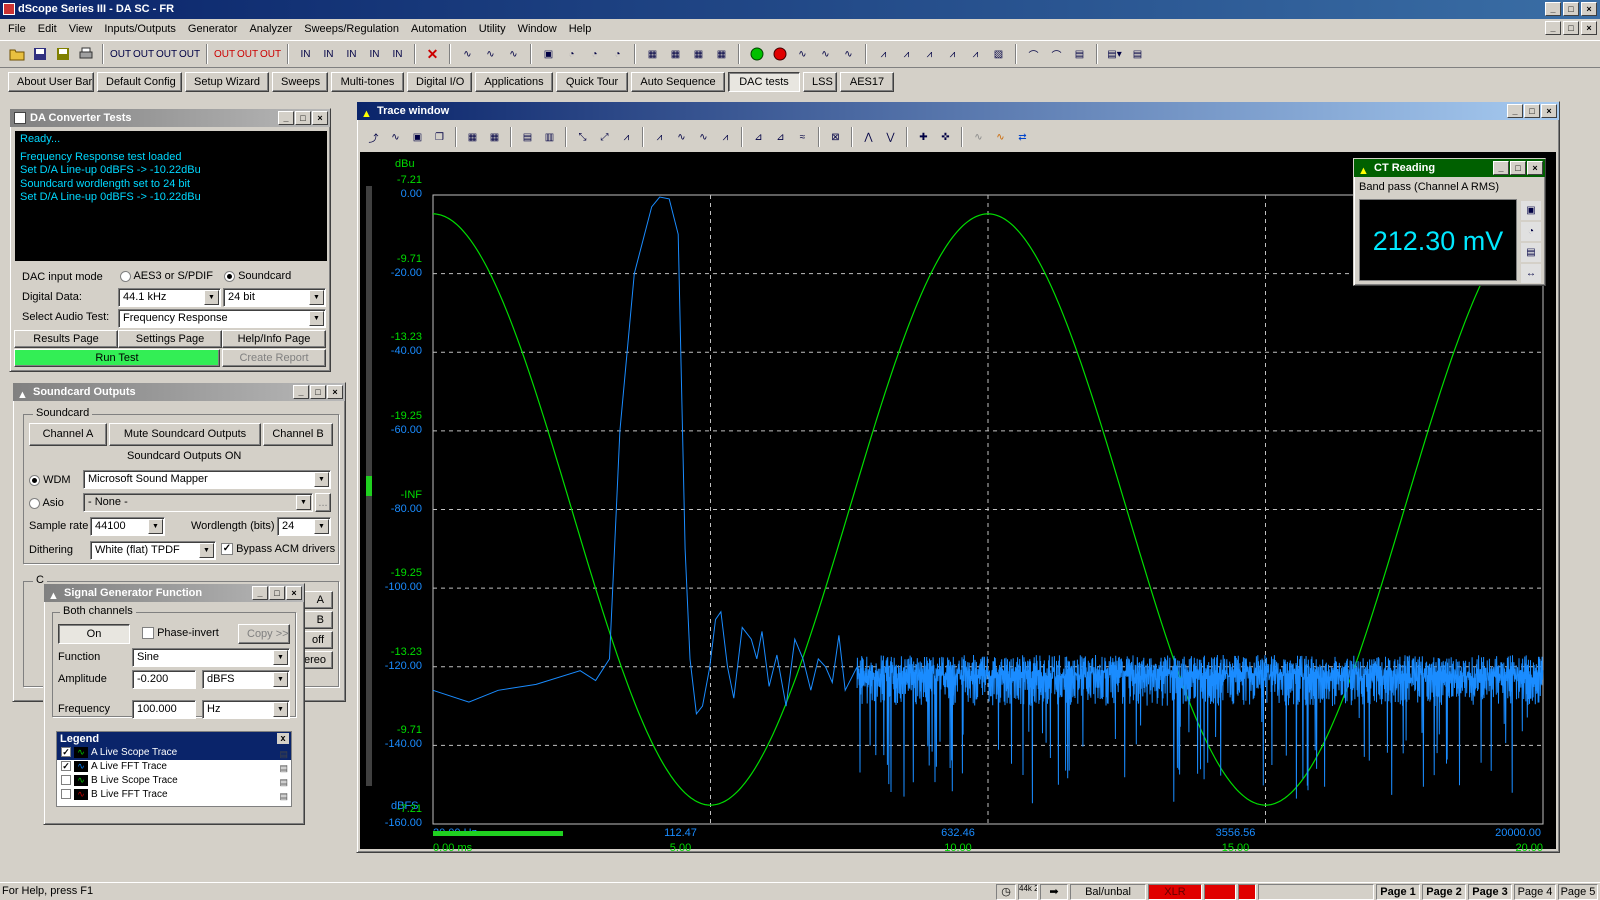 The image size is (1600, 900). What do you see at coordinates (62, 54) in the screenshot?
I see `save-config-icon` at bounding box center [62, 54].